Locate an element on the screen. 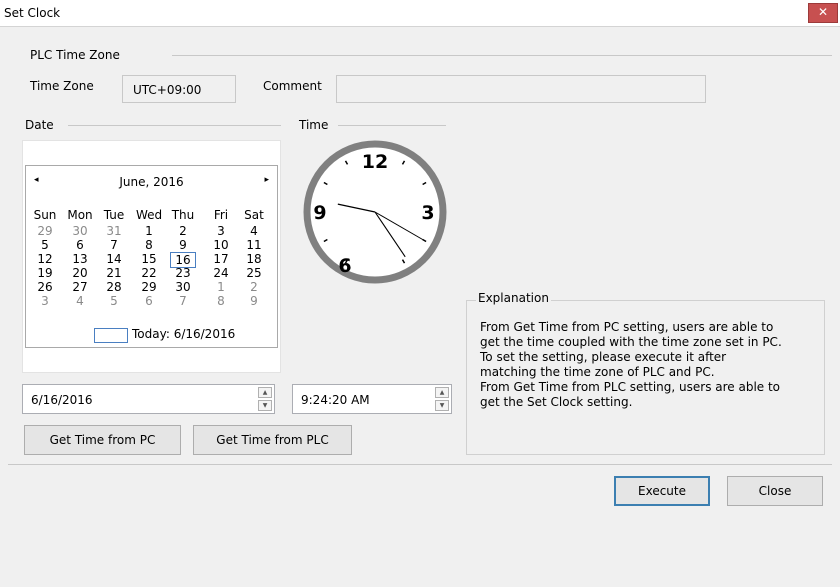 The height and width of the screenshot is (587, 840). calendar-day: 12 is located at coordinates (45, 259).